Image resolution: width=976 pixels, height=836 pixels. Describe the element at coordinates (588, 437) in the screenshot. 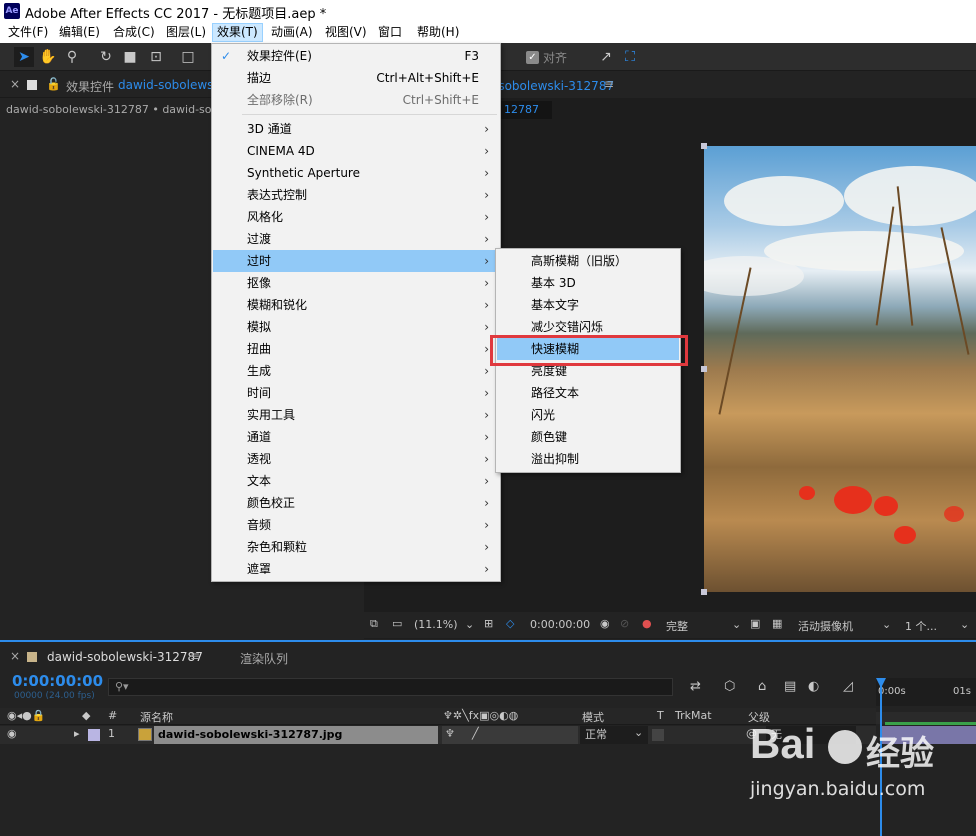

I see `submenu-item-color-key: 颜色键` at that location.